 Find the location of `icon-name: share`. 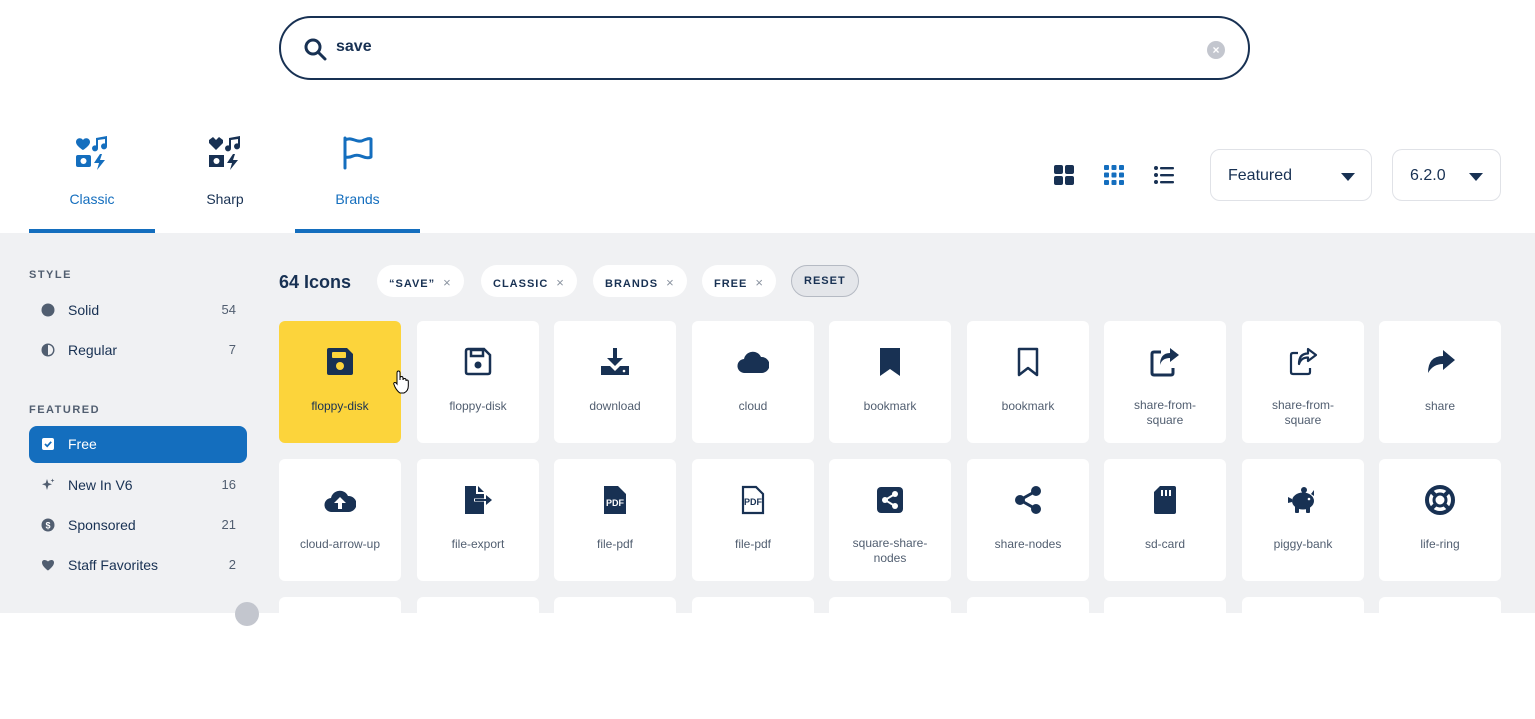

icon-name: share is located at coordinates (1440, 406).